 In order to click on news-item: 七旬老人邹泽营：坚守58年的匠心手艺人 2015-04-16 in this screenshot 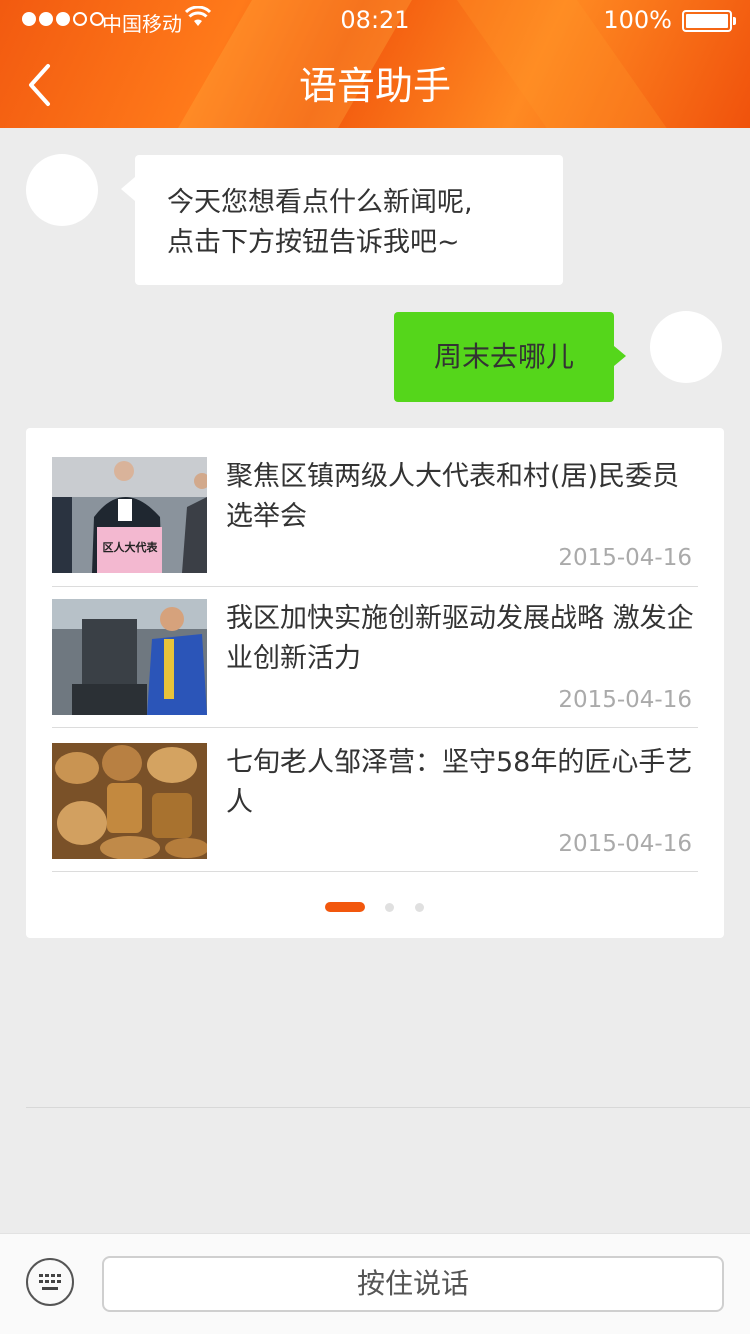, I will do `click(375, 807)`.